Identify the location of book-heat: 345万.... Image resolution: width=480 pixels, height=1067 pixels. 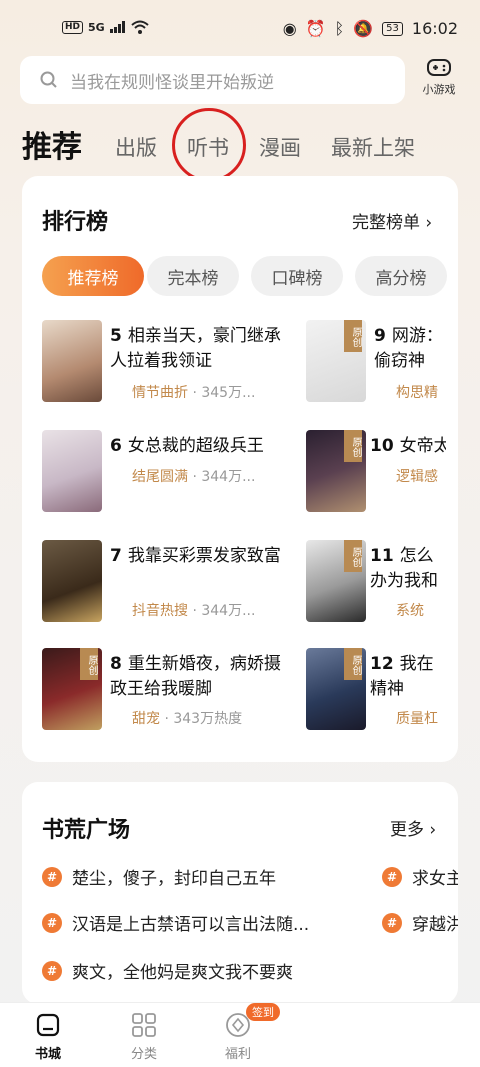
(228, 393).